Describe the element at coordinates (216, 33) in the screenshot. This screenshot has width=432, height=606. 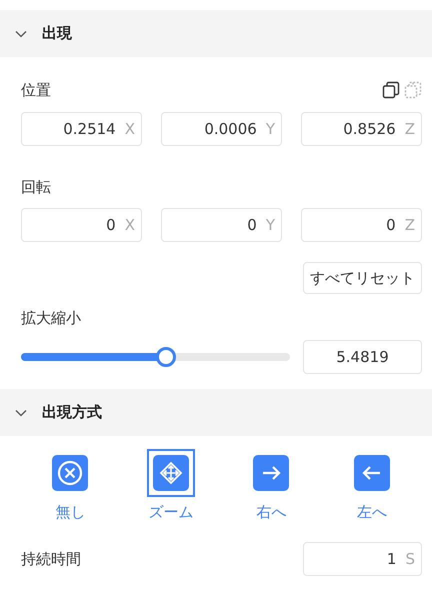
I see `section-header: 出現` at that location.